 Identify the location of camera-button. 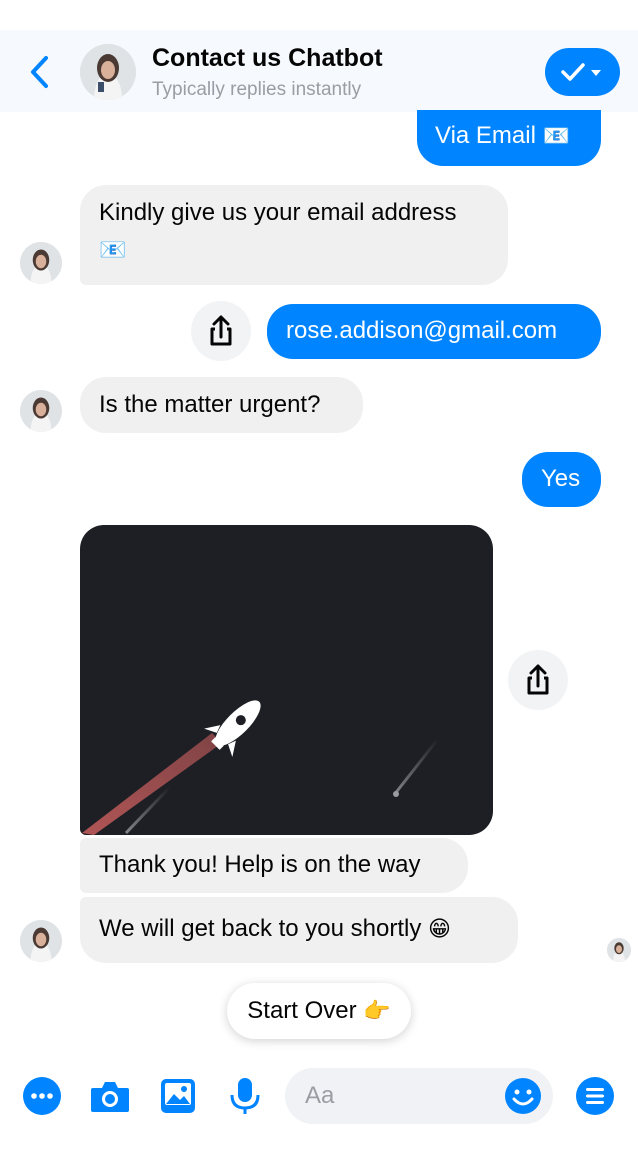
(109, 1096).